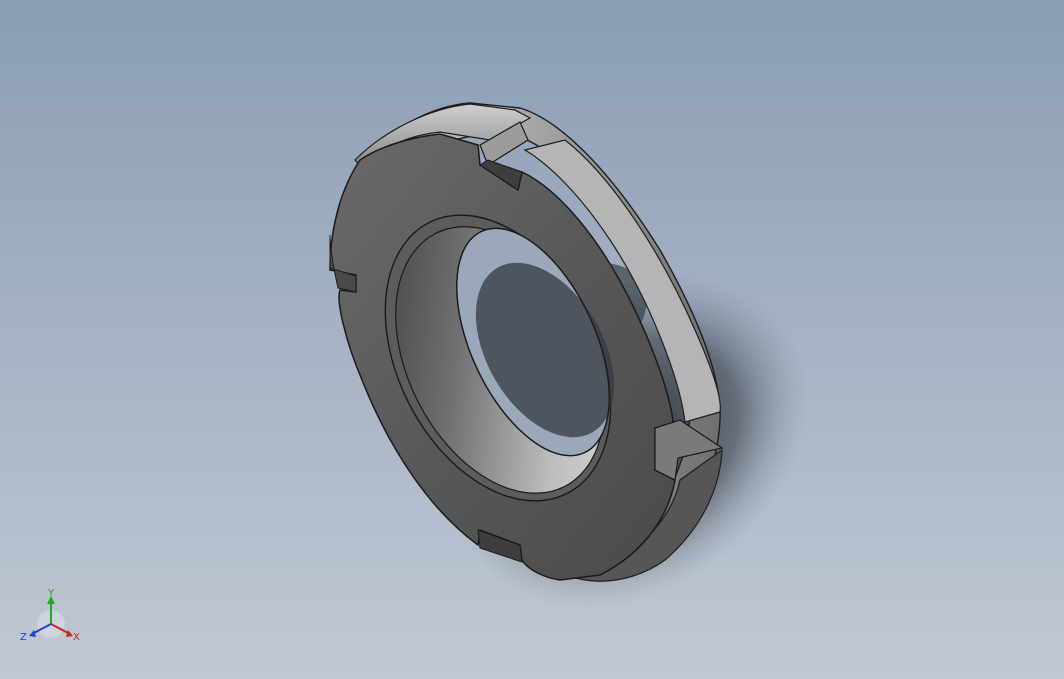  What do you see at coordinates (51, 593) in the screenshot?
I see `y-axis-label: Y` at bounding box center [51, 593].